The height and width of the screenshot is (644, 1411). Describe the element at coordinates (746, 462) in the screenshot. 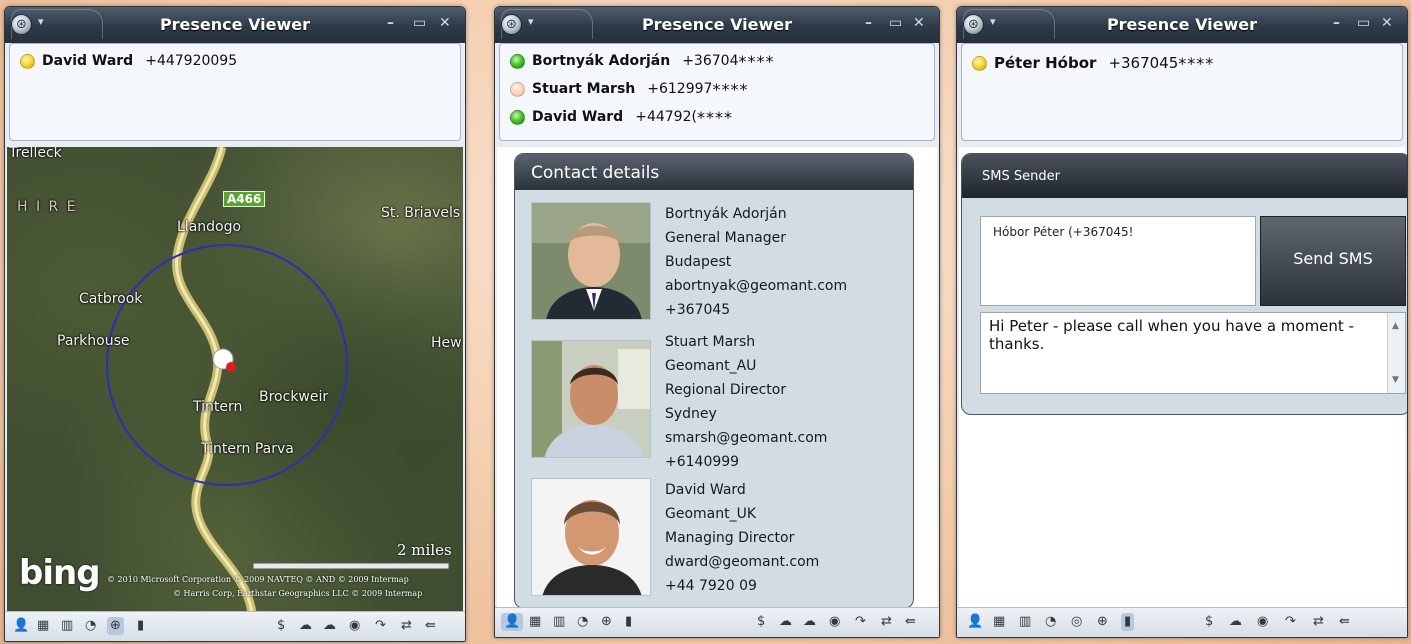

I see `contact-phone: +6140999` at that location.